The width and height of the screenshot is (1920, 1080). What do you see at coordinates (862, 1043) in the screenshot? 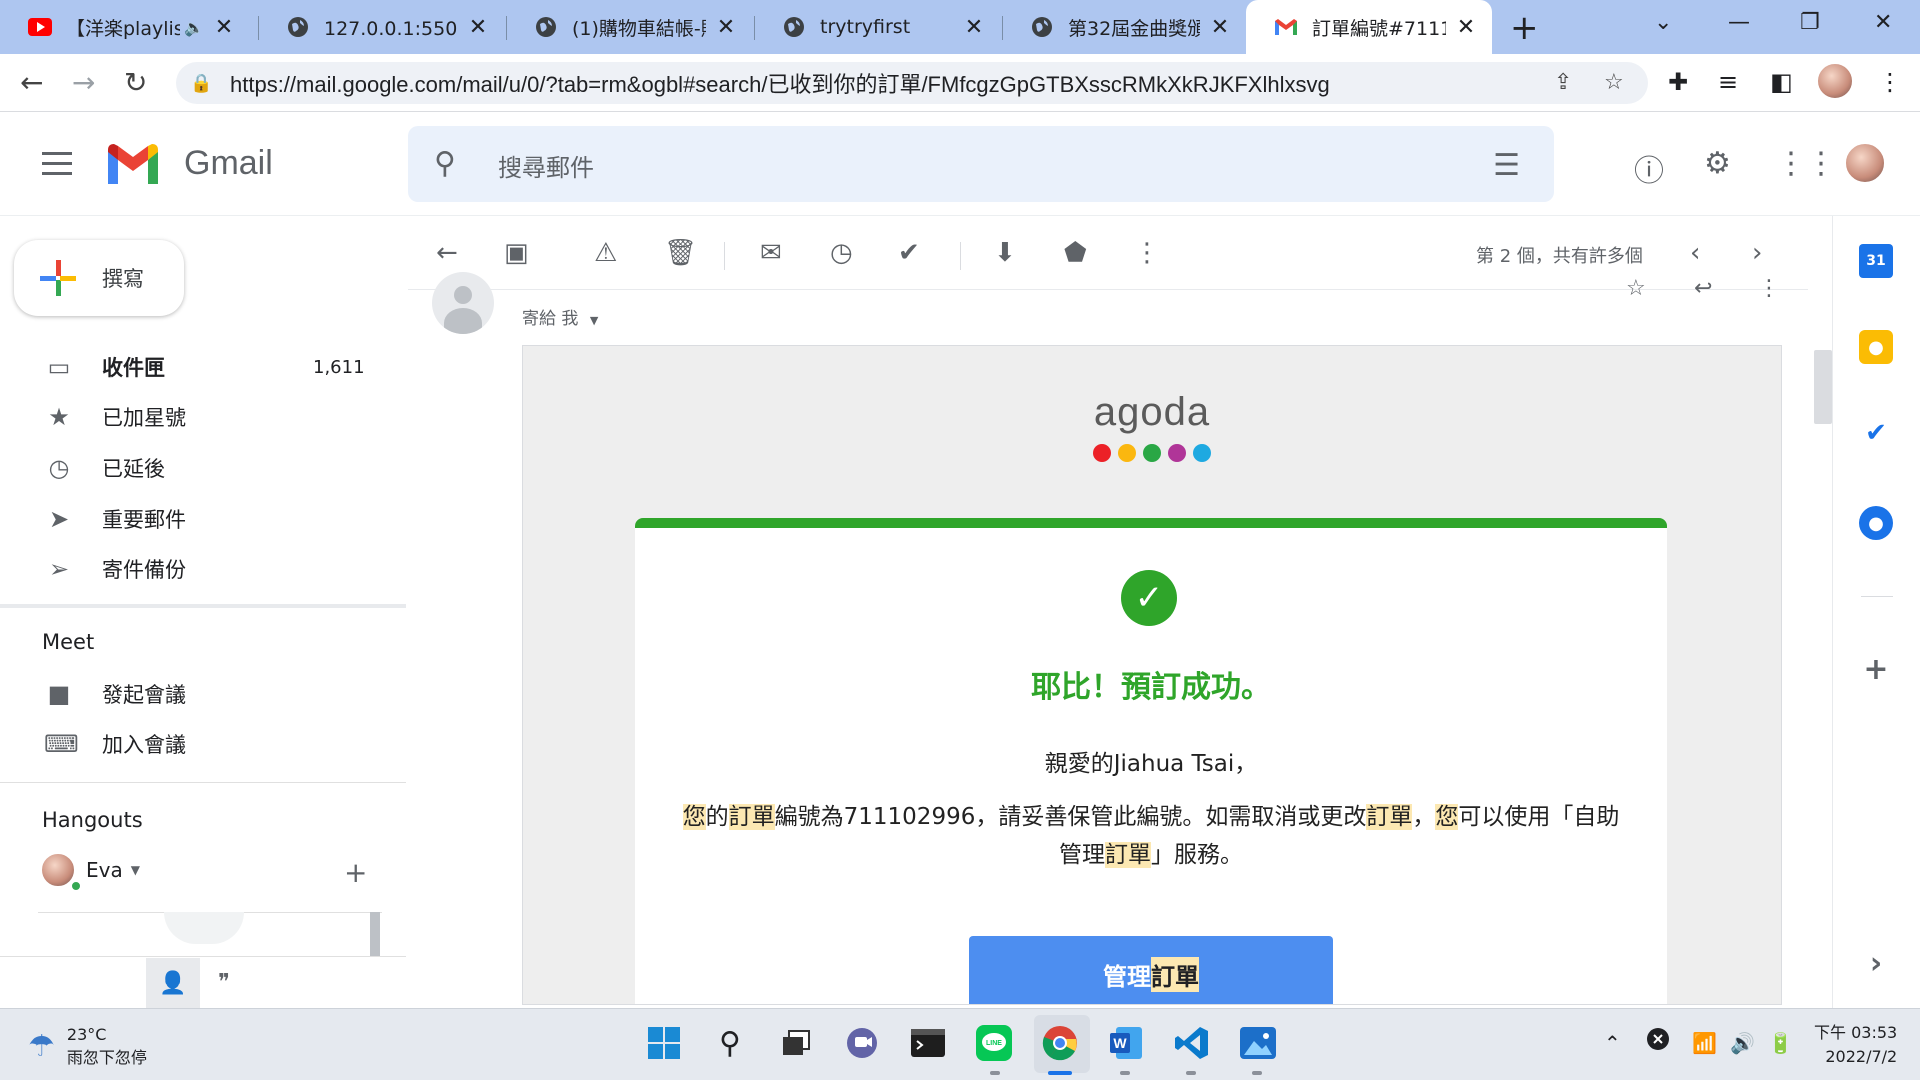
I see `teams-chat-icon` at bounding box center [862, 1043].